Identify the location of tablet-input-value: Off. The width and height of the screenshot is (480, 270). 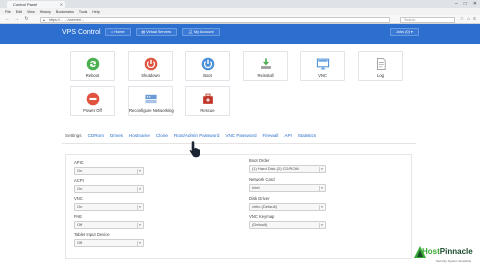
(80, 242).